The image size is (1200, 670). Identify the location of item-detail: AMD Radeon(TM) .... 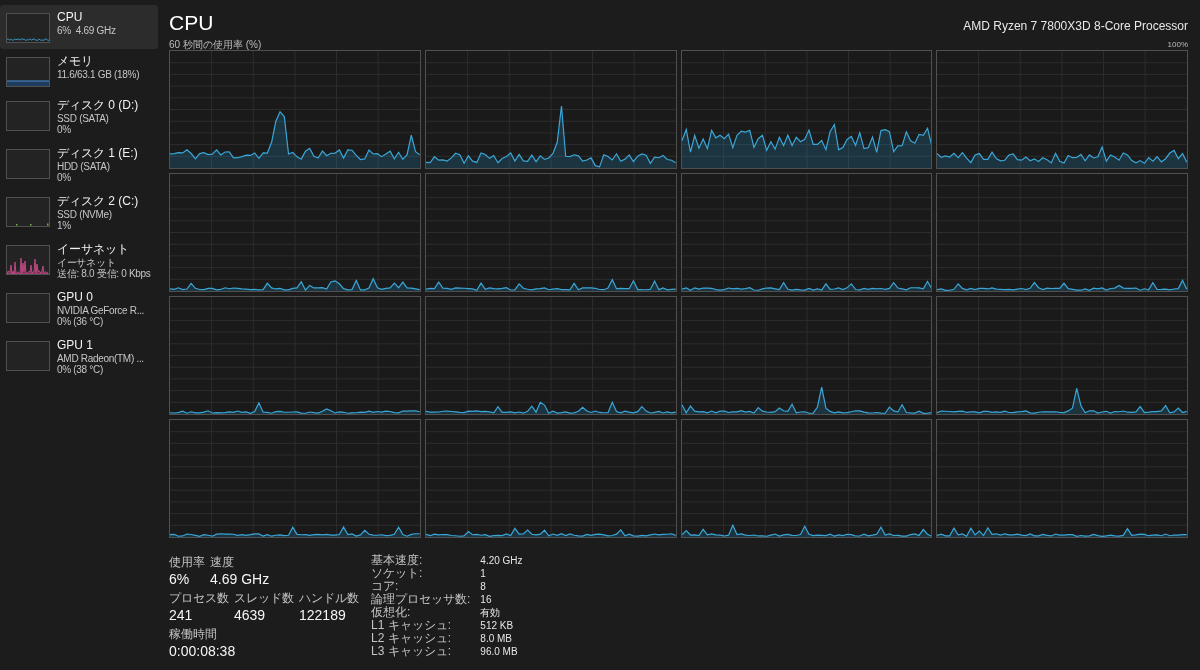
(100, 358).